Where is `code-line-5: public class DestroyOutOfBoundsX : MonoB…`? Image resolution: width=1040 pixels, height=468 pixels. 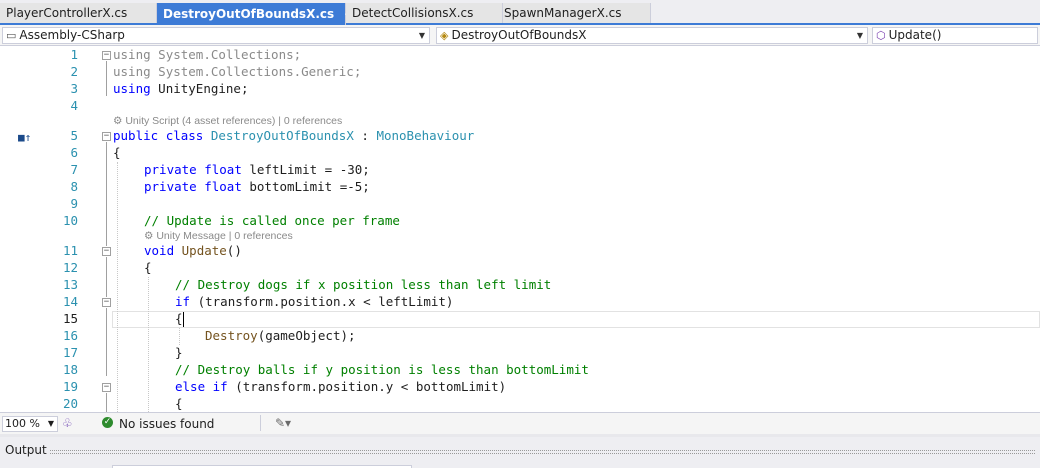 code-line-5: public class DestroyOutOfBoundsX : MonoB… is located at coordinates (294, 135).